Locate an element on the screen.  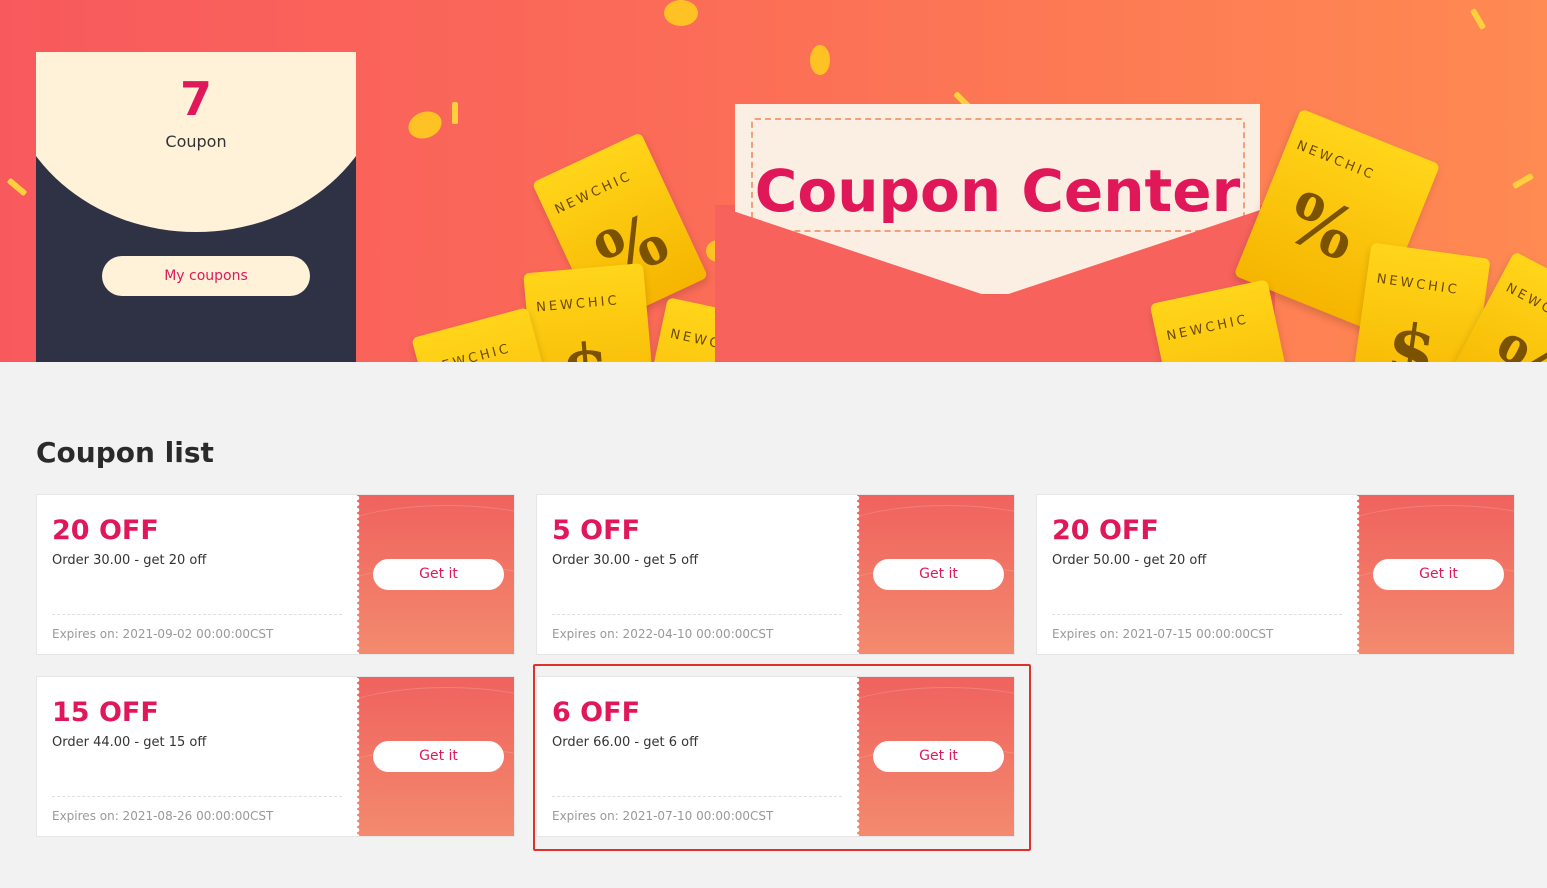
page-title: Coupon Center is located at coordinates (997, 191).